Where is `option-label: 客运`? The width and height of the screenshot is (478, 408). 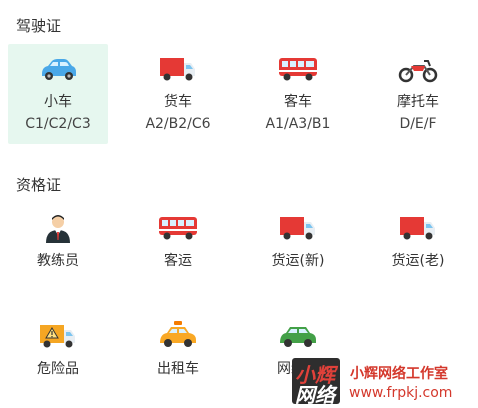 option-label: 客运 is located at coordinates (178, 261).